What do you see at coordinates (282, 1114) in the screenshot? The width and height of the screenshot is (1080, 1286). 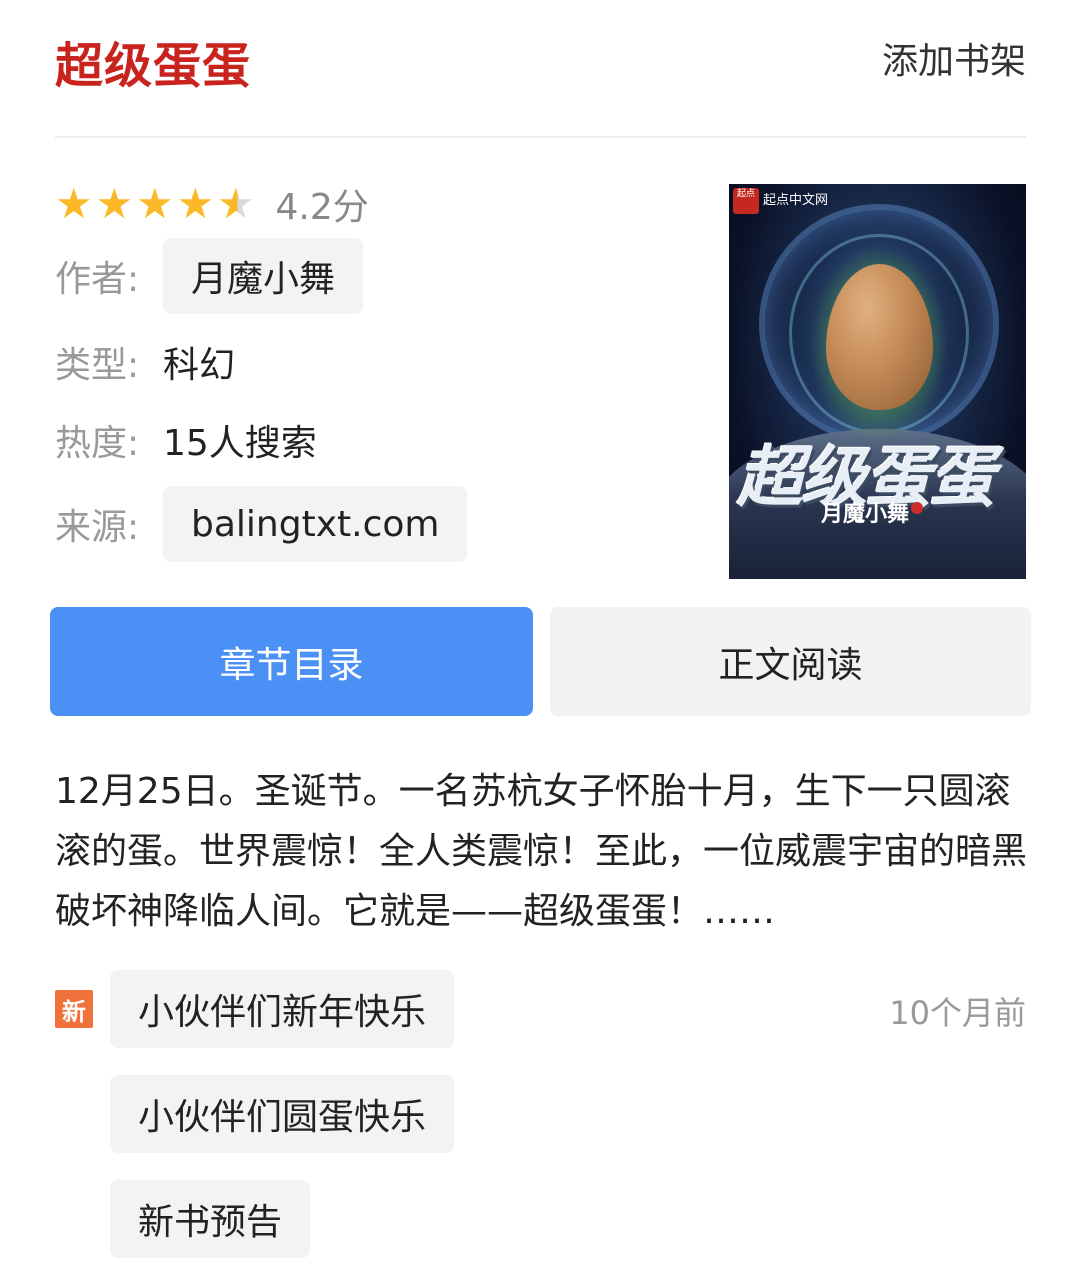 I see `chapter-item: 小伙伴们圆蛋快乐` at bounding box center [282, 1114].